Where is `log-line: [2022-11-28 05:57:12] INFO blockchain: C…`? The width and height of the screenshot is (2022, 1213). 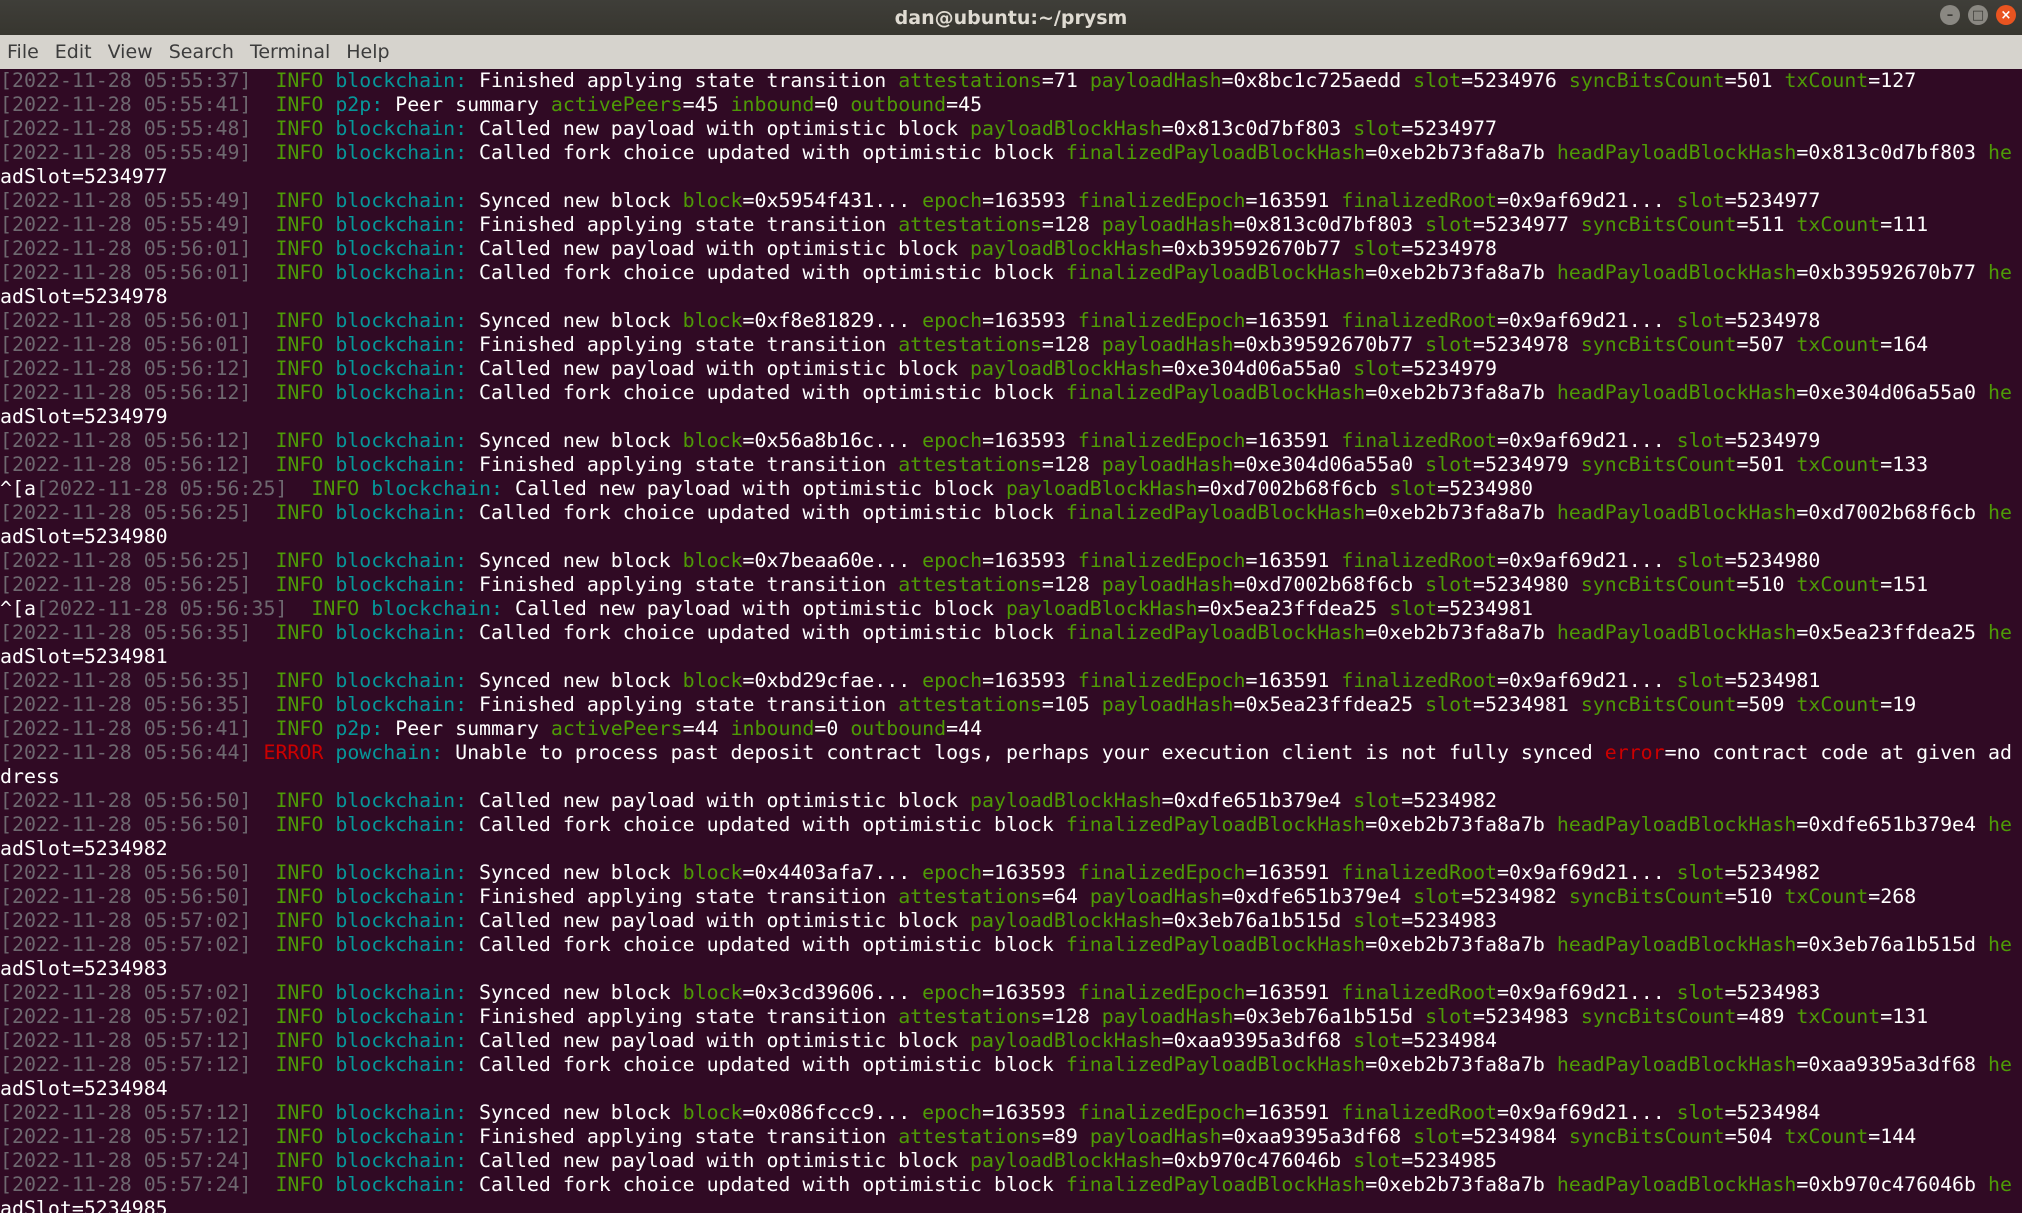 log-line: [2022-11-28 05:57:12] INFO blockchain: C… is located at coordinates (1011, 1041).